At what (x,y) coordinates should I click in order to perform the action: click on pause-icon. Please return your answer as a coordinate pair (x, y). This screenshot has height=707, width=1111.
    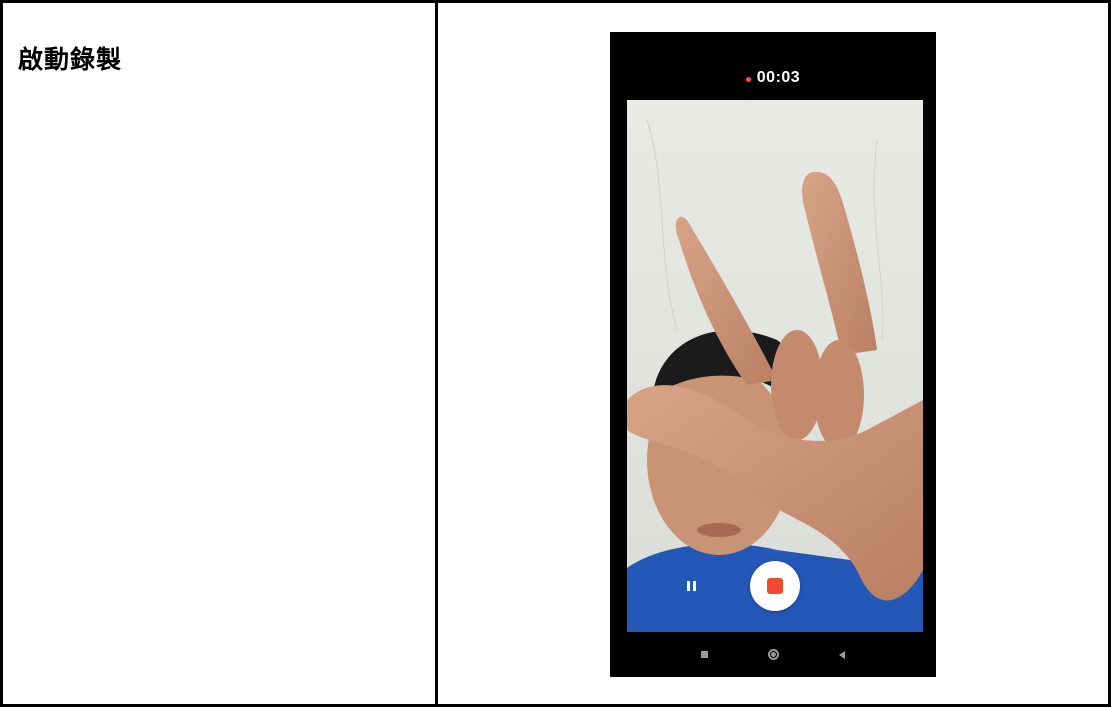
    Looking at the image, I should click on (691, 586).